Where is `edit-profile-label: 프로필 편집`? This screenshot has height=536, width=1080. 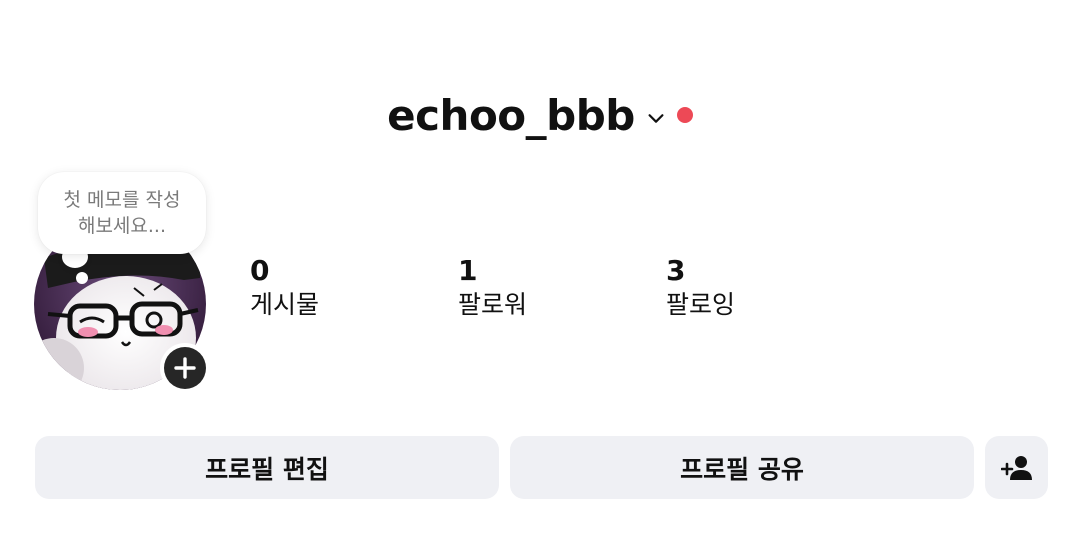
edit-profile-label: 프로필 편집 is located at coordinates (267, 469).